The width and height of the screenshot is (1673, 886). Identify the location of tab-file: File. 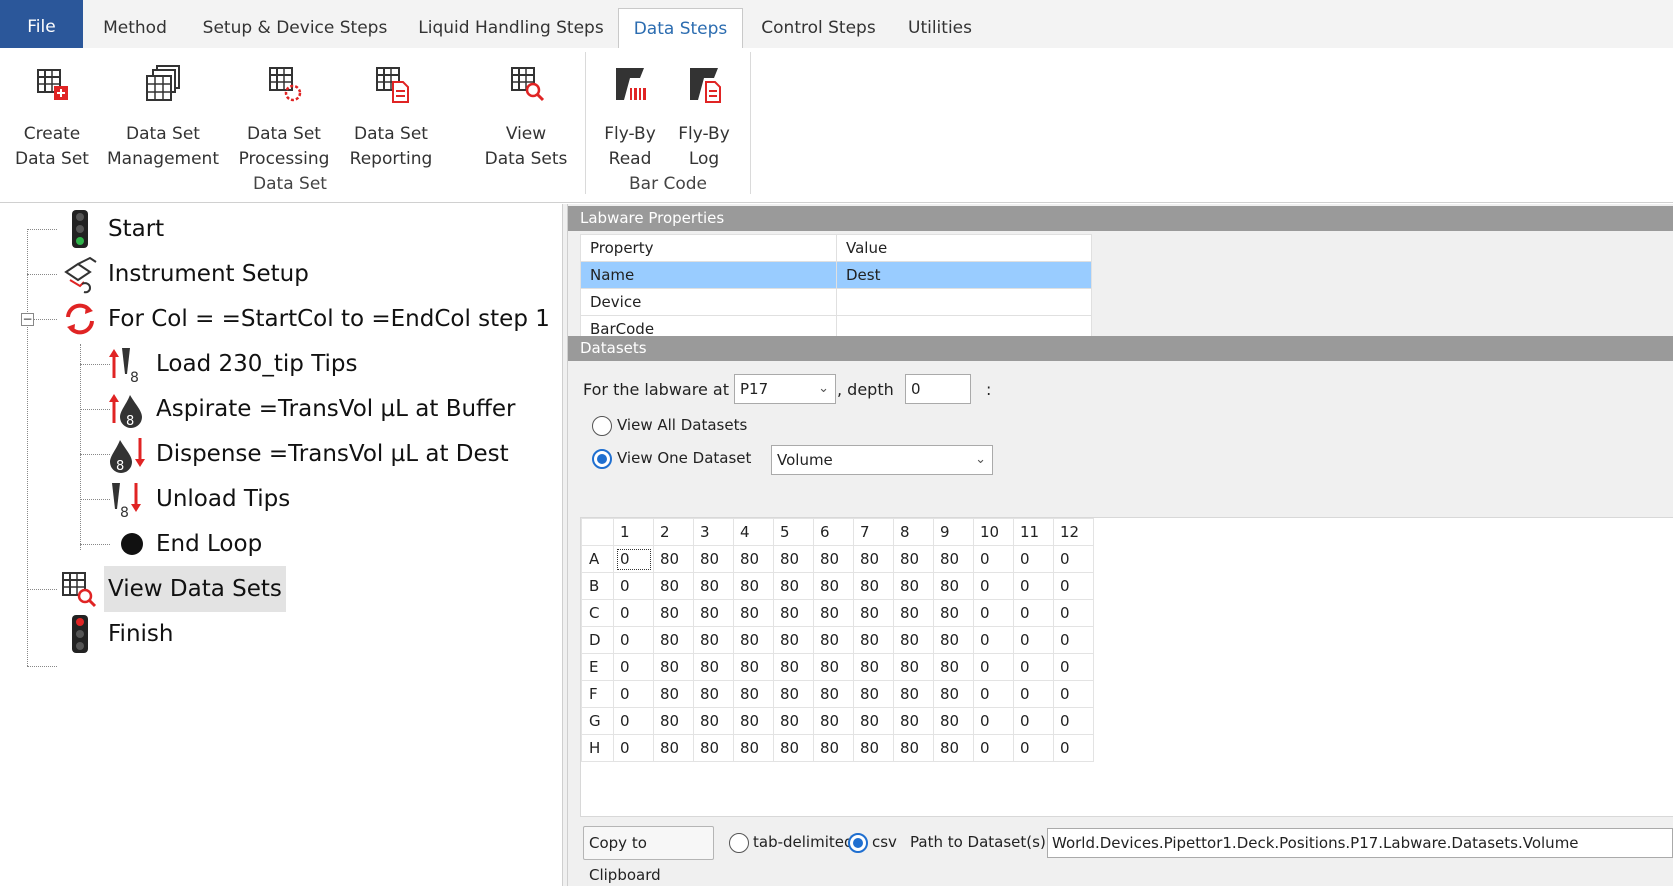
(41, 24).